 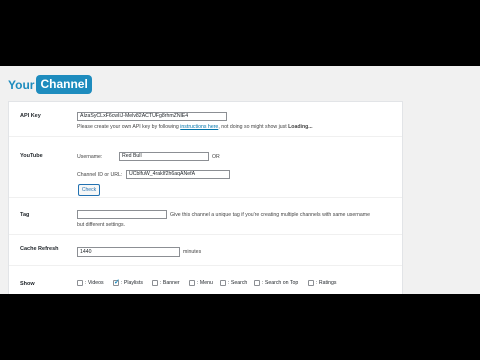 I want to click on tag-help-line2: but different settings., so click(x=101, y=225).